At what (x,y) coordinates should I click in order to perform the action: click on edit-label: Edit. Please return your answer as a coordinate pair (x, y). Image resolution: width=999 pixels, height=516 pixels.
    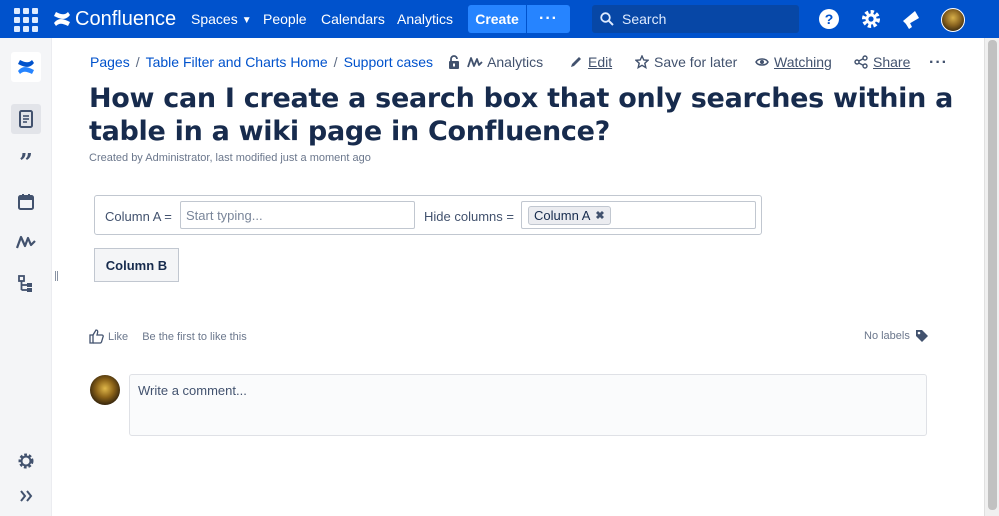
    Looking at the image, I should click on (600, 62).